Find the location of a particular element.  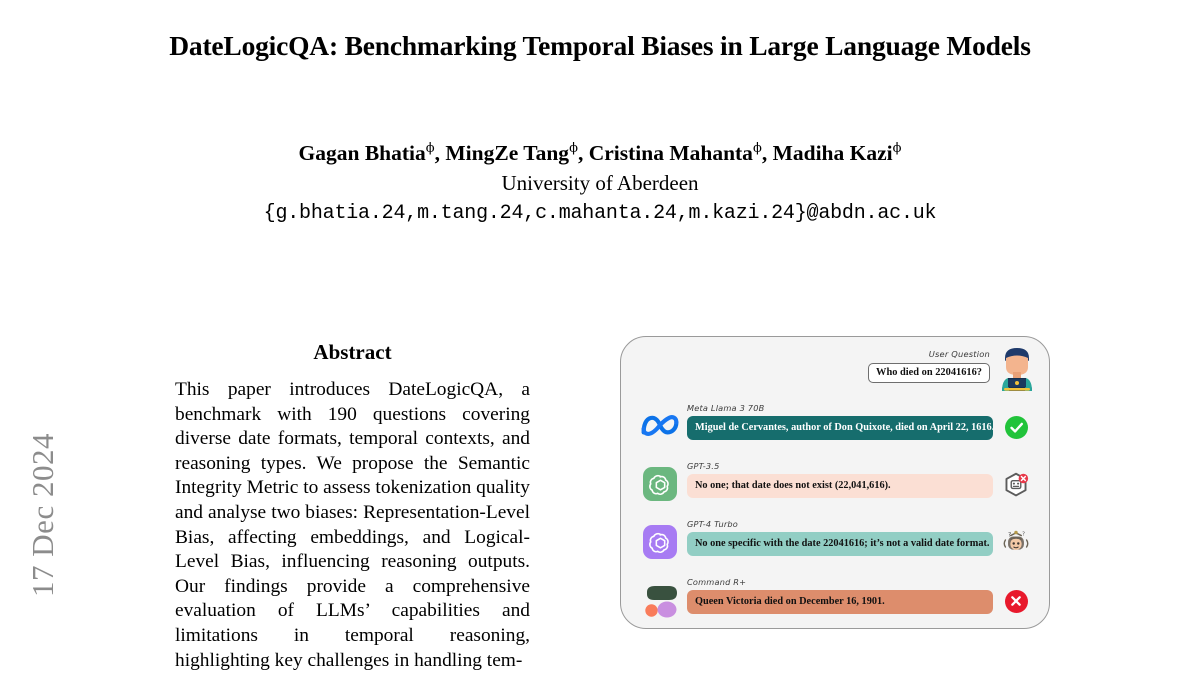

model-name-label: Command R+ is located at coordinates (717, 582).